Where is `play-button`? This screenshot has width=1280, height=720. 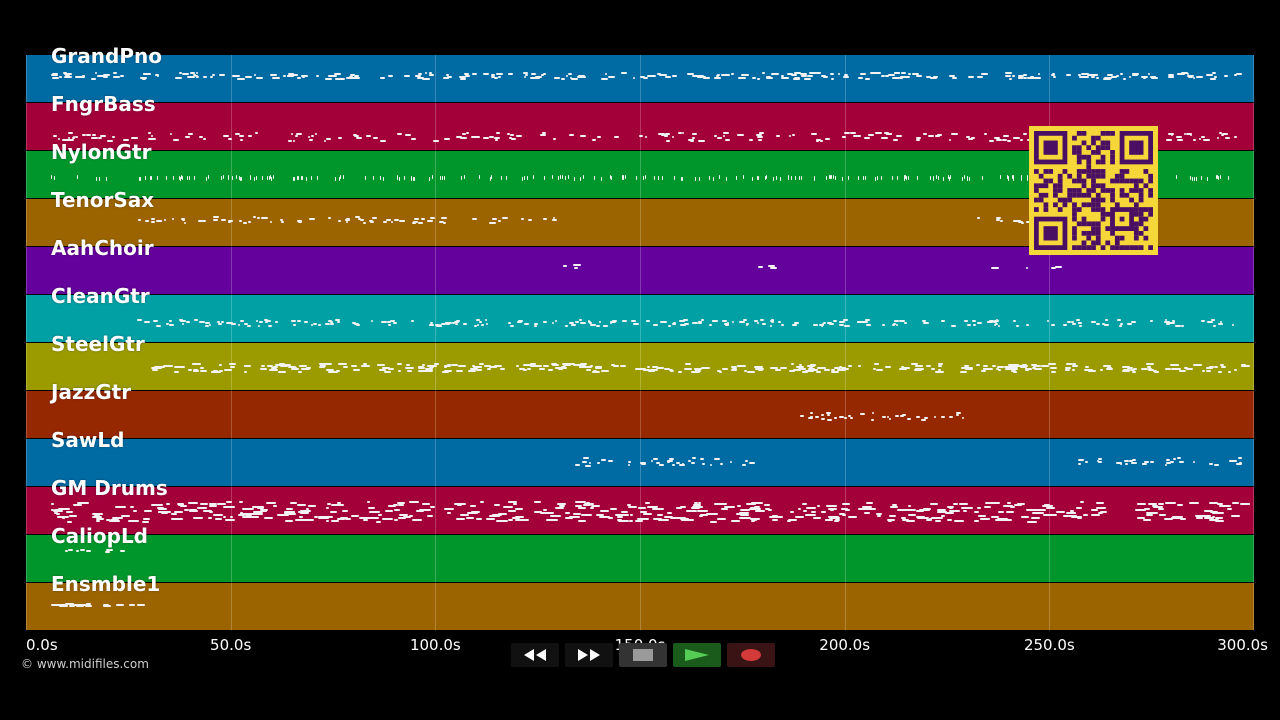 play-button is located at coordinates (697, 655).